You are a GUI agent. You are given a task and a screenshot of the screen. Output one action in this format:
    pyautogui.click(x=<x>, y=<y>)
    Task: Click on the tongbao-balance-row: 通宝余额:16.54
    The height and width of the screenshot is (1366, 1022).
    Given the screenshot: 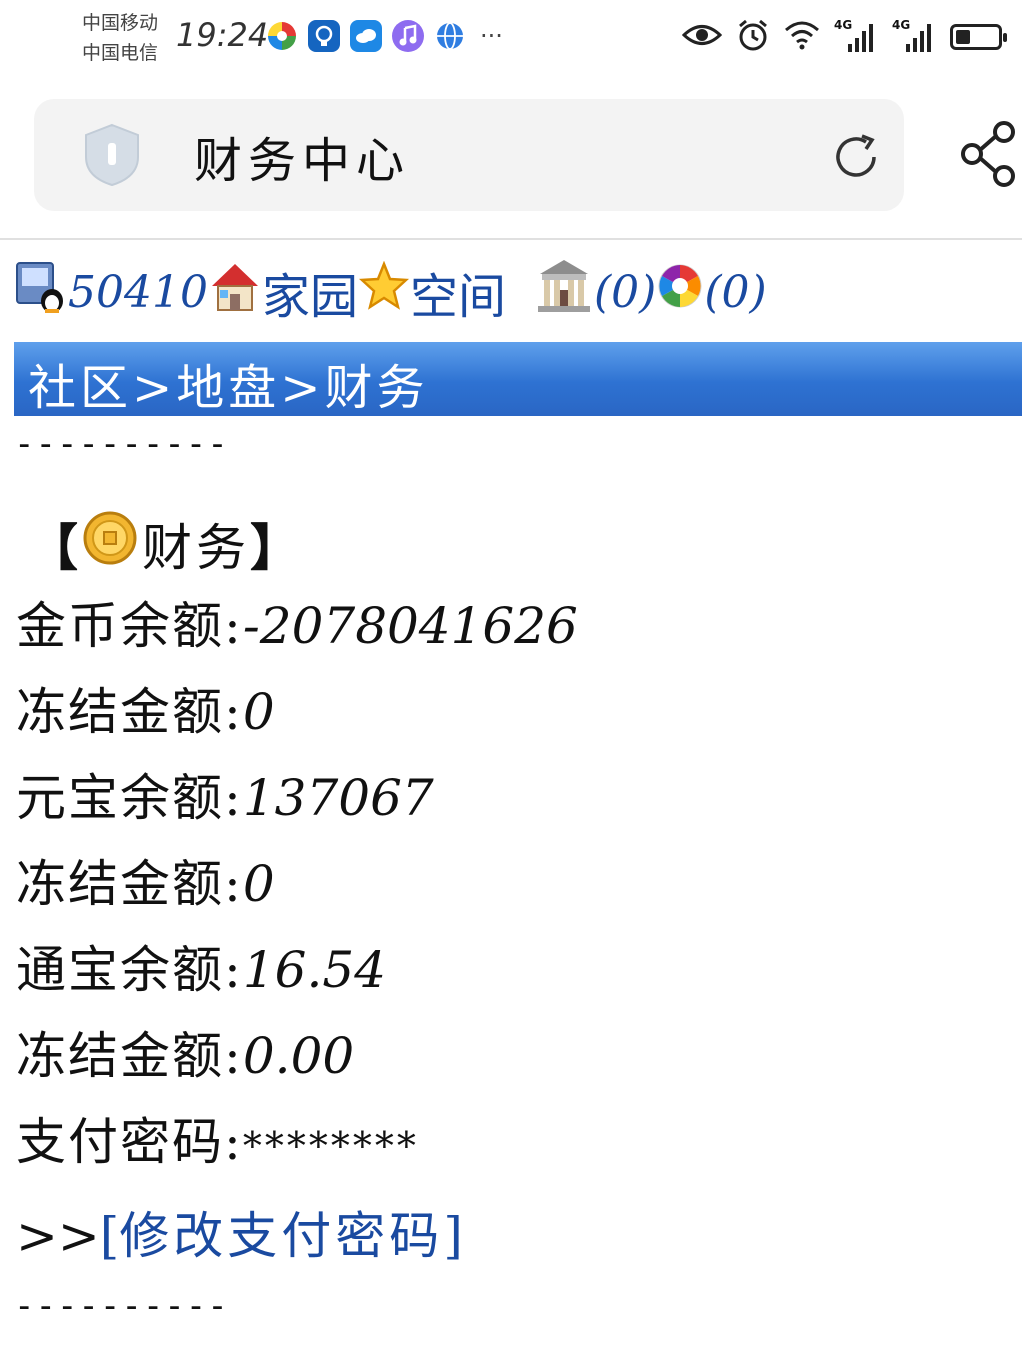 What is the action you would take?
    pyautogui.click(x=201, y=970)
    